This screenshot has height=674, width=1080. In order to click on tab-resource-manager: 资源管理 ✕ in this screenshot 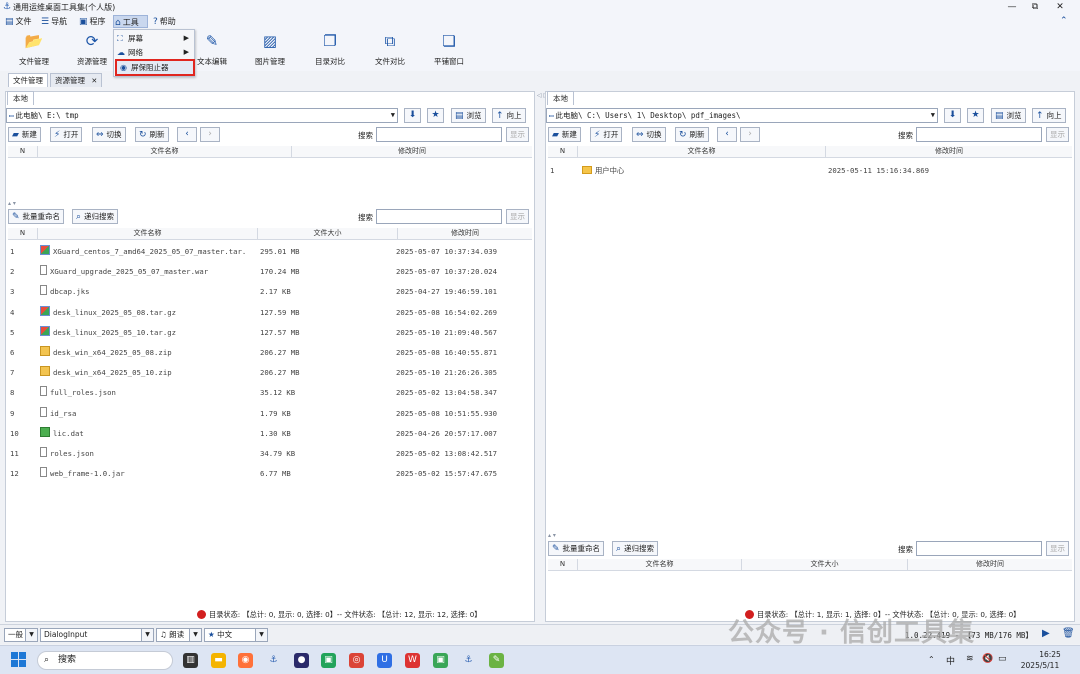, I will do `click(76, 80)`.